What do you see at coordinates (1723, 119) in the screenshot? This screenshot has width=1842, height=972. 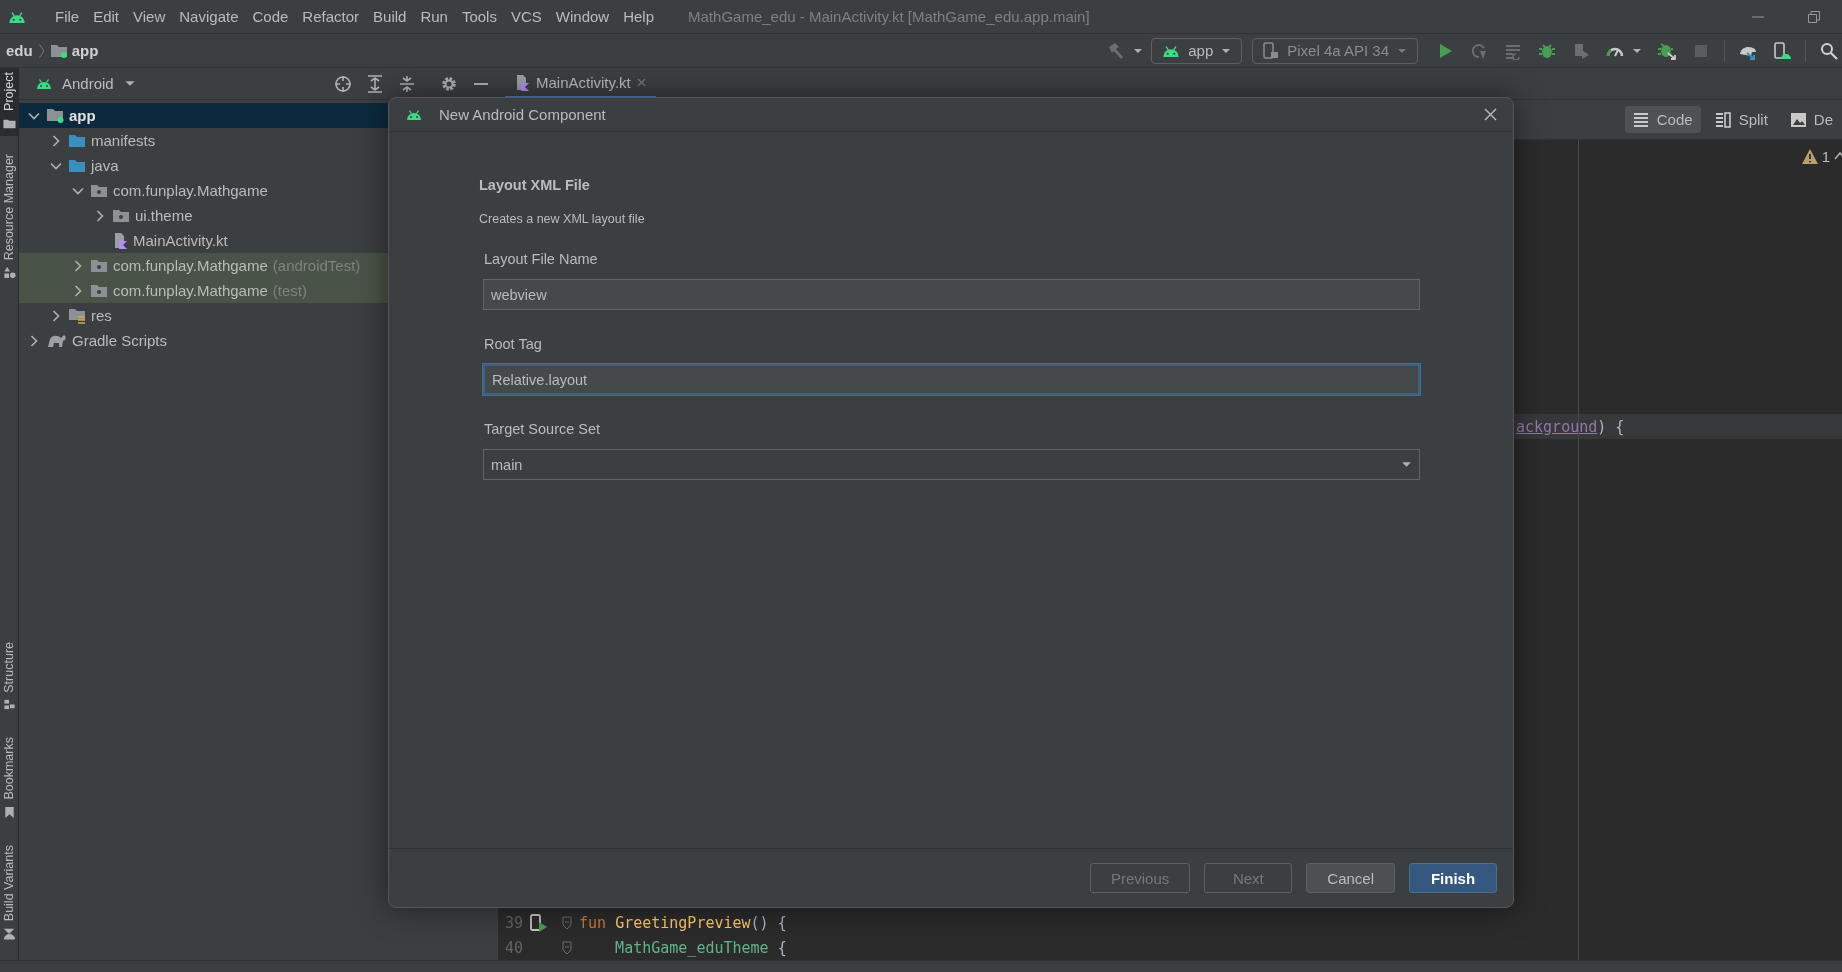 I see `split-icon` at bounding box center [1723, 119].